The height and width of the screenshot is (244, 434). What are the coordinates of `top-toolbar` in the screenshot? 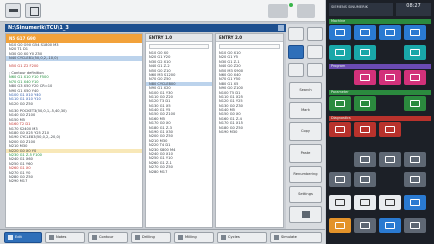 It's located at (162, 11).